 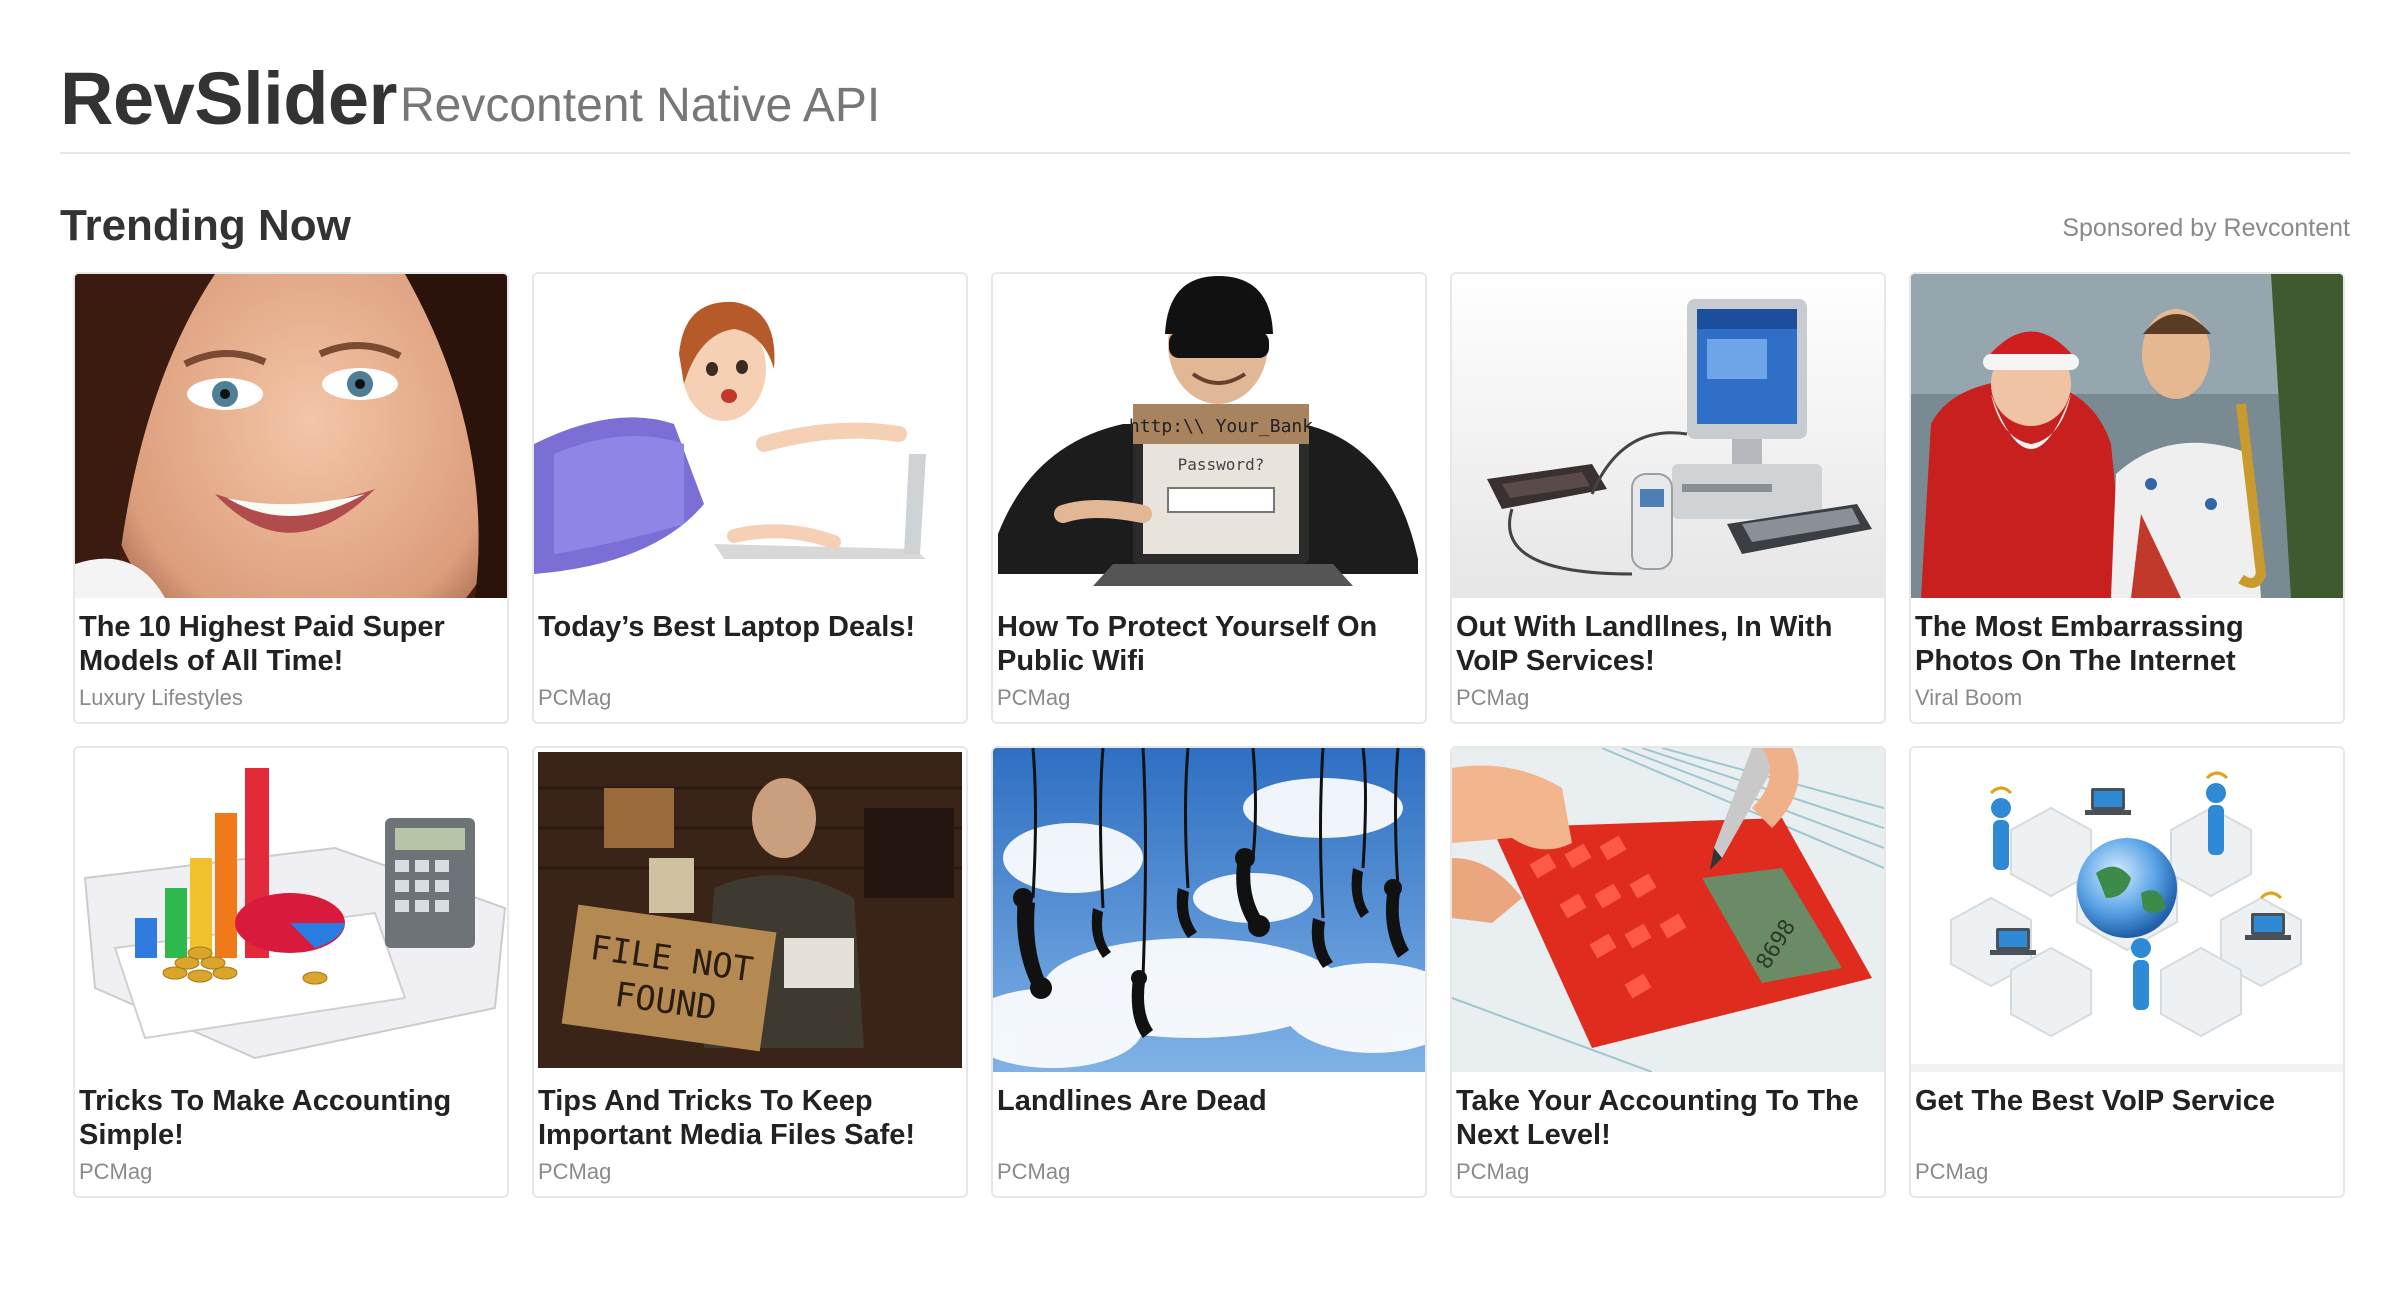 I want to click on card-provider: Luxury Lifestyles, so click(x=161, y=697).